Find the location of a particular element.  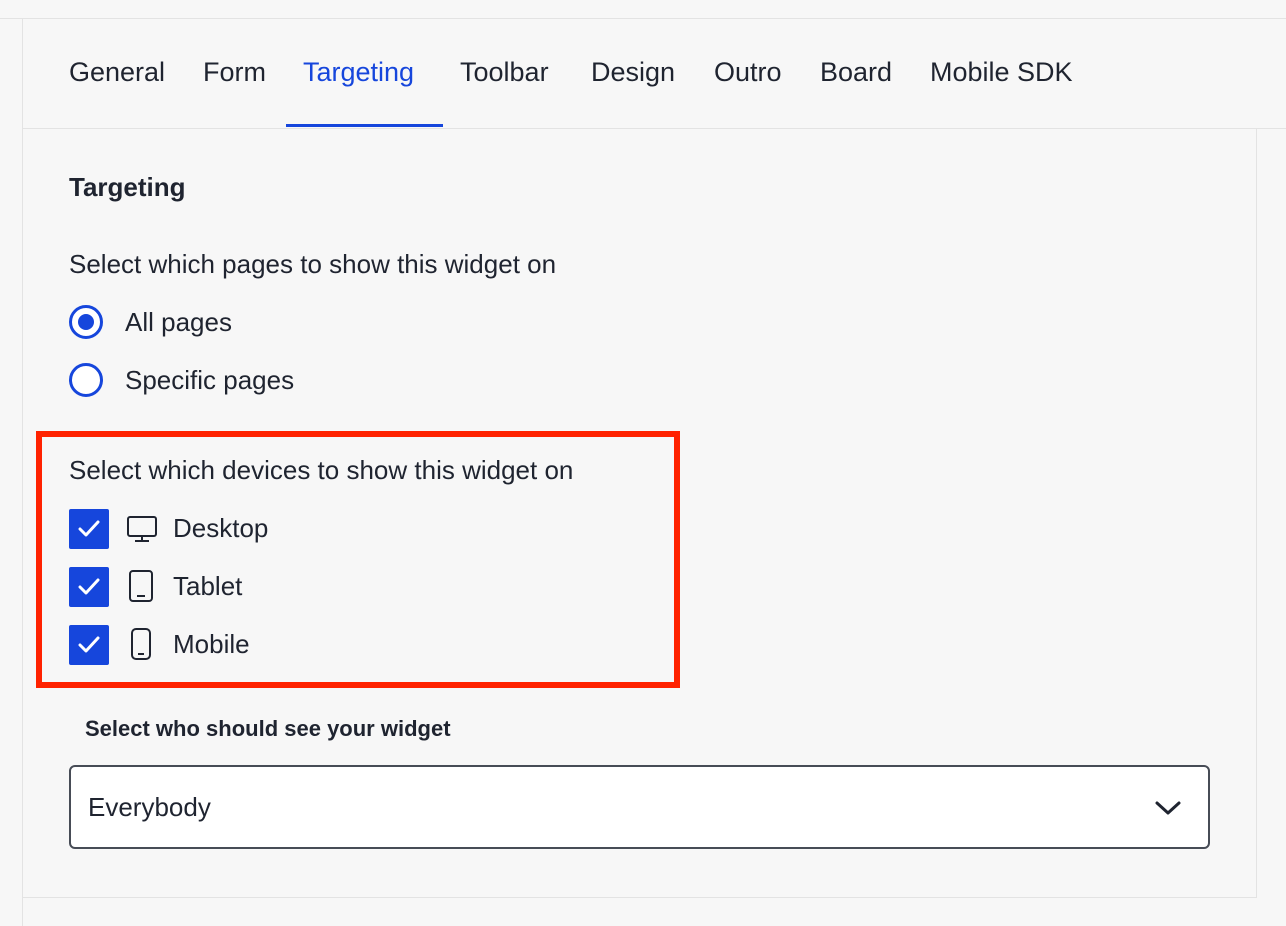

tab-general: General is located at coordinates (117, 73).